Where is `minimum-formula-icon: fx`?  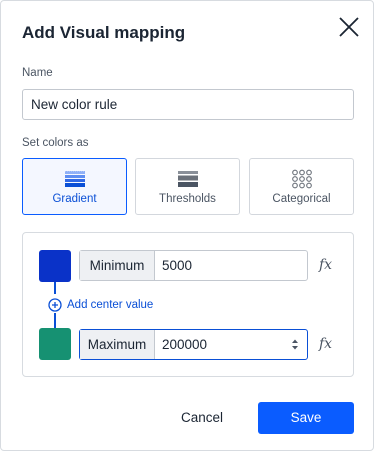
minimum-formula-icon: fx is located at coordinates (325, 265).